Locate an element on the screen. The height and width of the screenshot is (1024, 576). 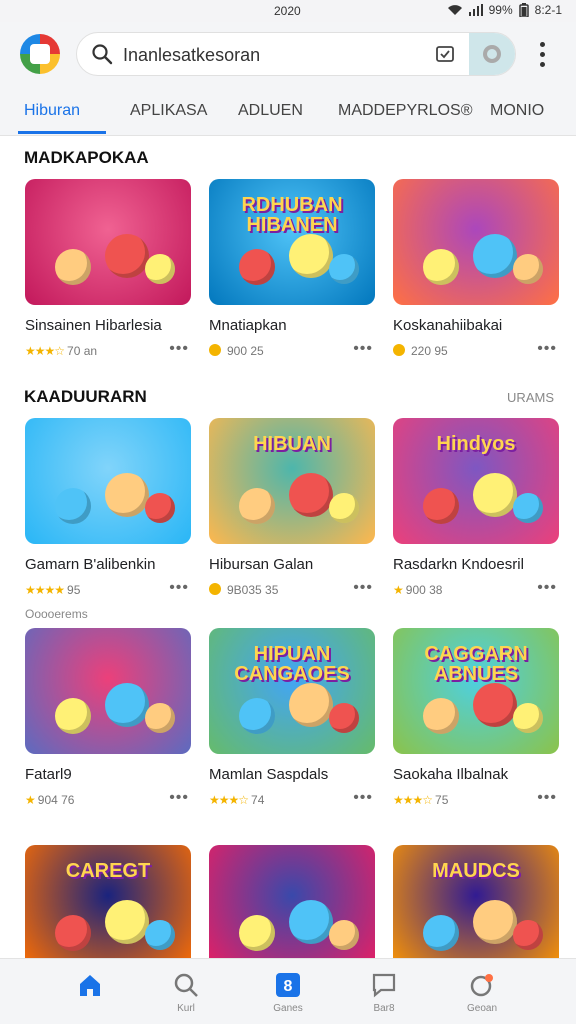
app-thumbnail: HIBUAN is located at coordinates (292, 481).